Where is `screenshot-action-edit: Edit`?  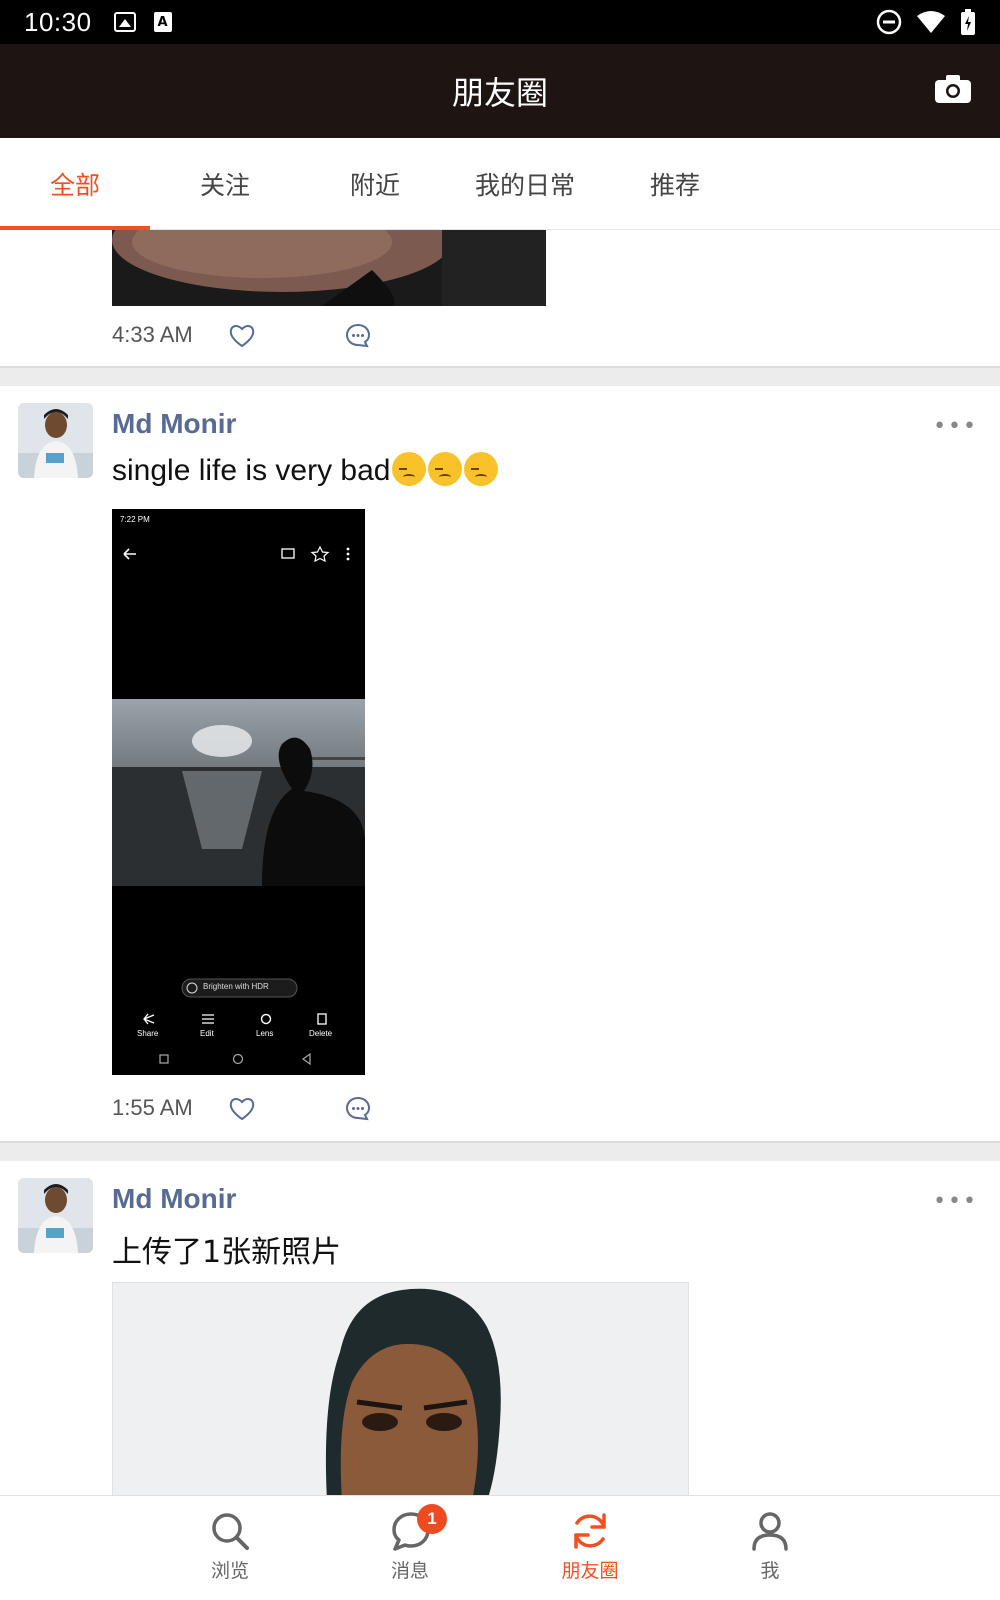 screenshot-action-edit: Edit is located at coordinates (207, 1033).